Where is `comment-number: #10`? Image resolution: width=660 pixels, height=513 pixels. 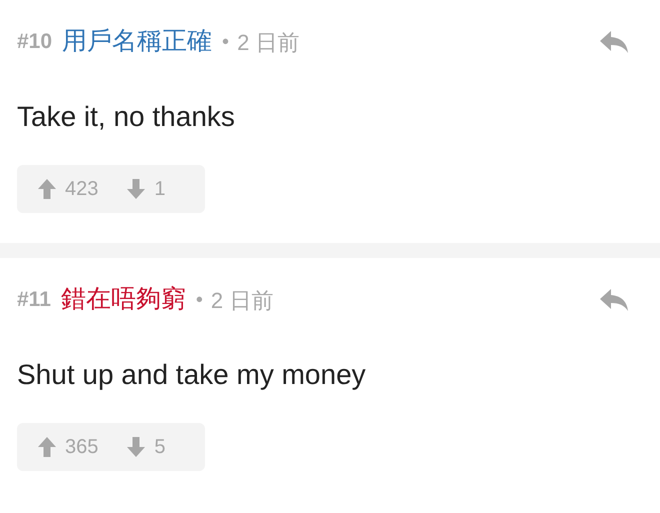
comment-number: #10 is located at coordinates (34, 42).